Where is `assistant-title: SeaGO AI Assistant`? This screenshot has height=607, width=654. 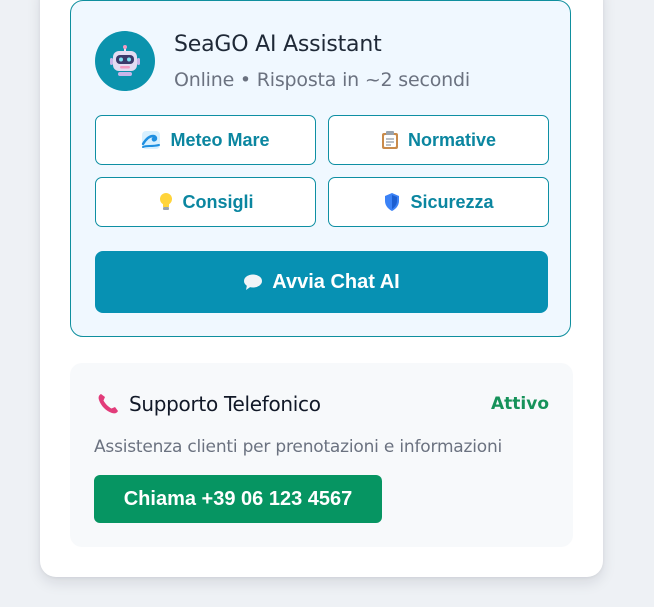 assistant-title: SeaGO AI Assistant is located at coordinates (278, 44).